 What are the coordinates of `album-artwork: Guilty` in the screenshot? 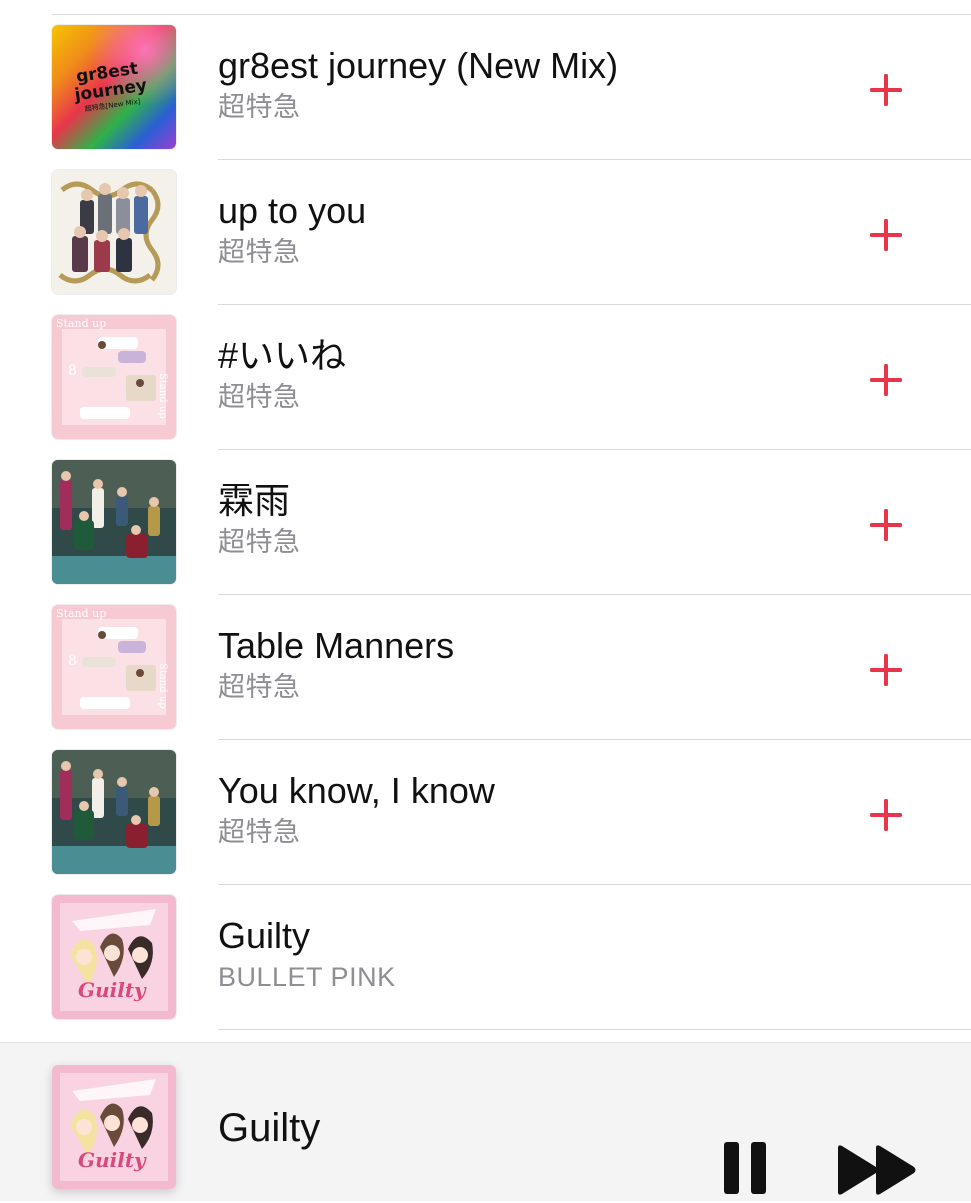 It's located at (114, 957).